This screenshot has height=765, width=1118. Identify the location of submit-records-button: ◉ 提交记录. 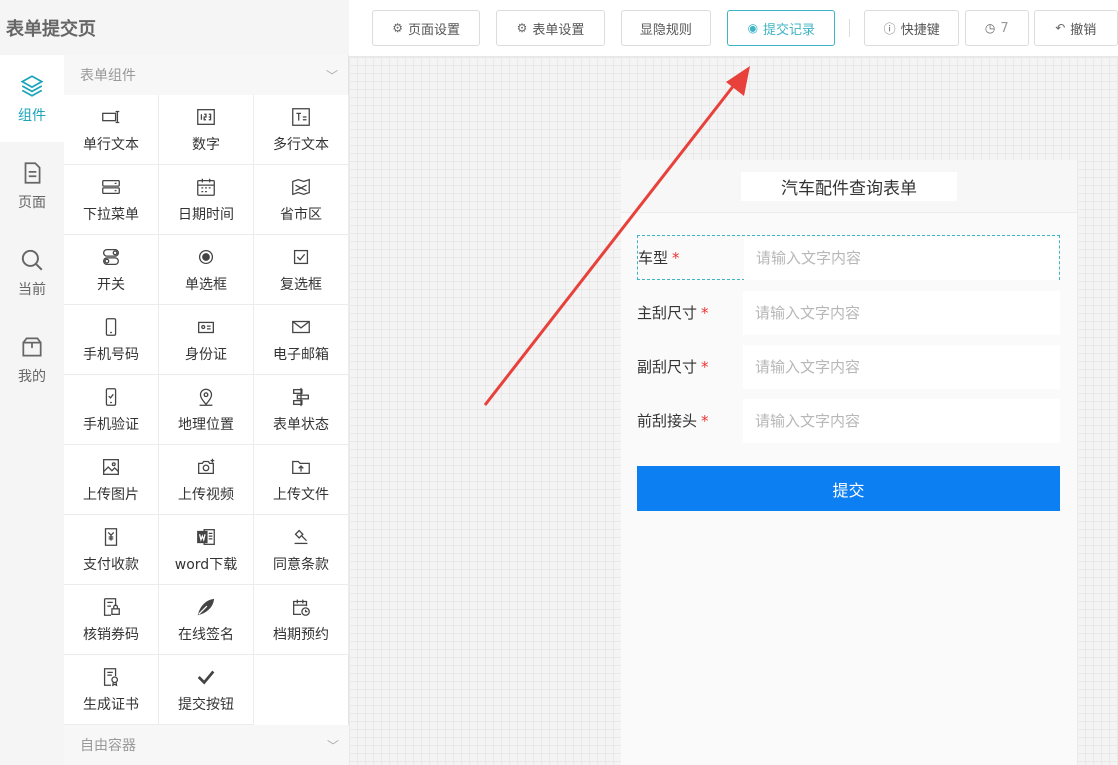
(781, 28).